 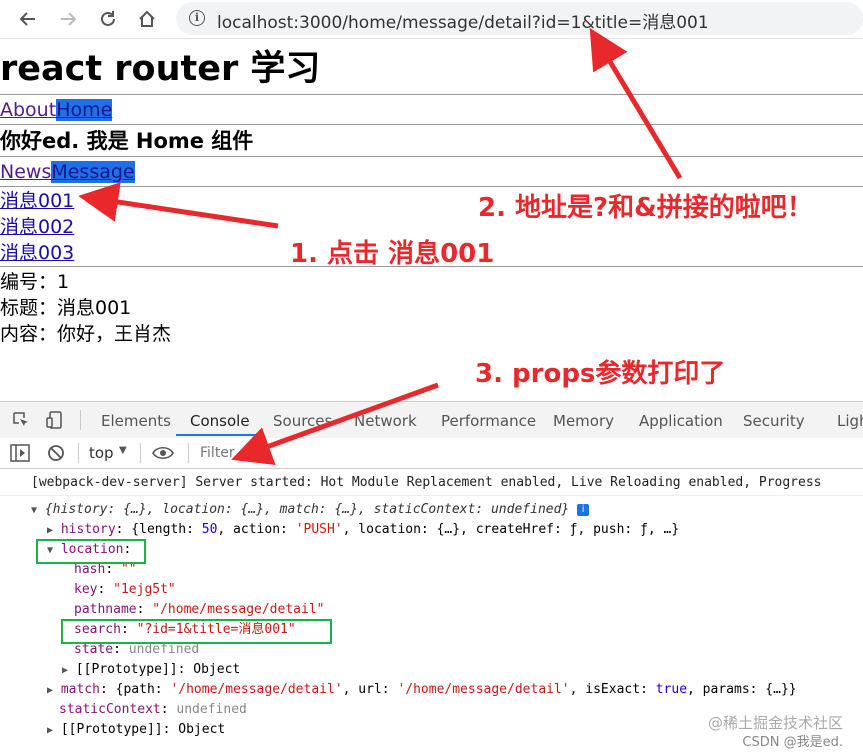 I want to click on arrow-to-url, so click(x=636, y=103).